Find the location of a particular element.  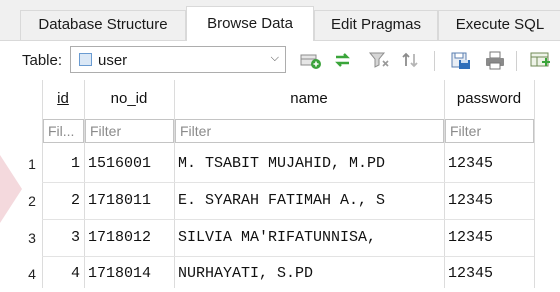

browse-toolbar: Table: user ⌵ is located at coordinates (280, 60).